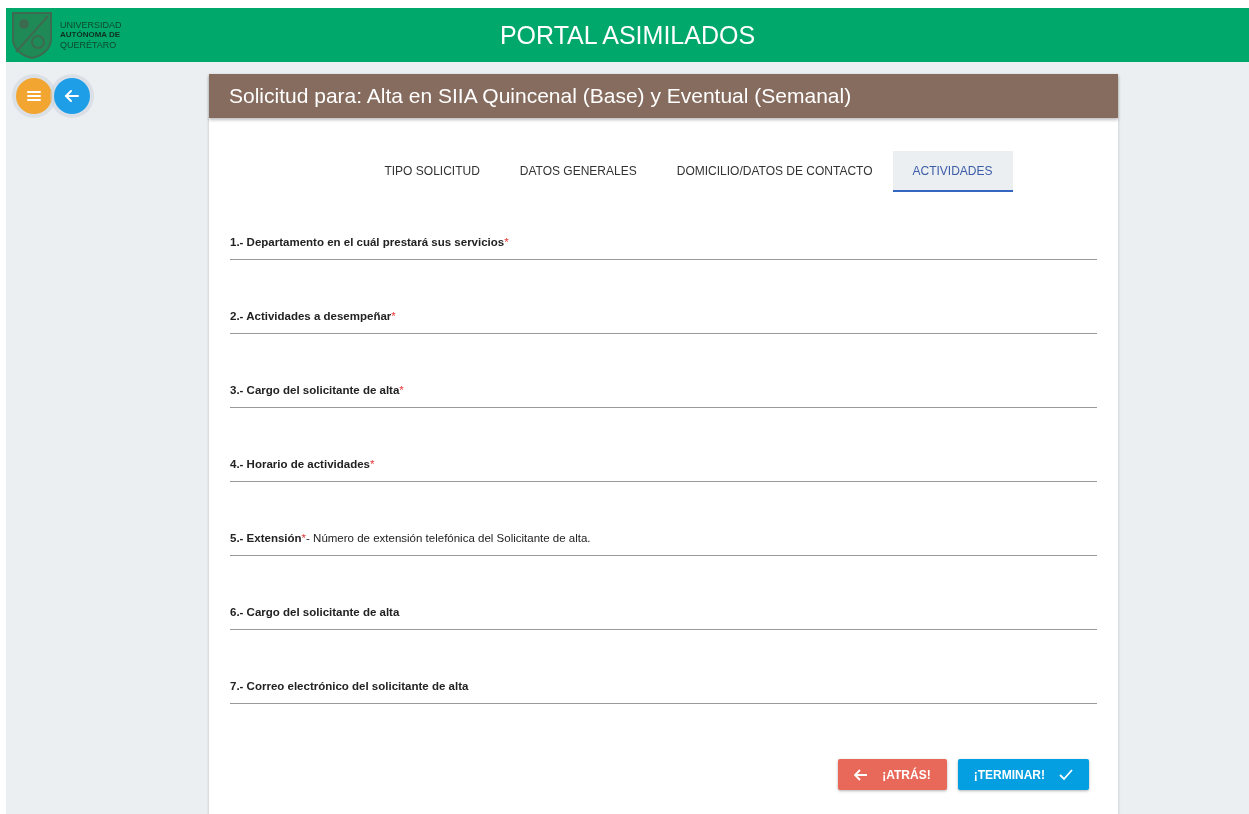 This screenshot has width=1249, height=814. I want to click on back-button, so click(72, 96).